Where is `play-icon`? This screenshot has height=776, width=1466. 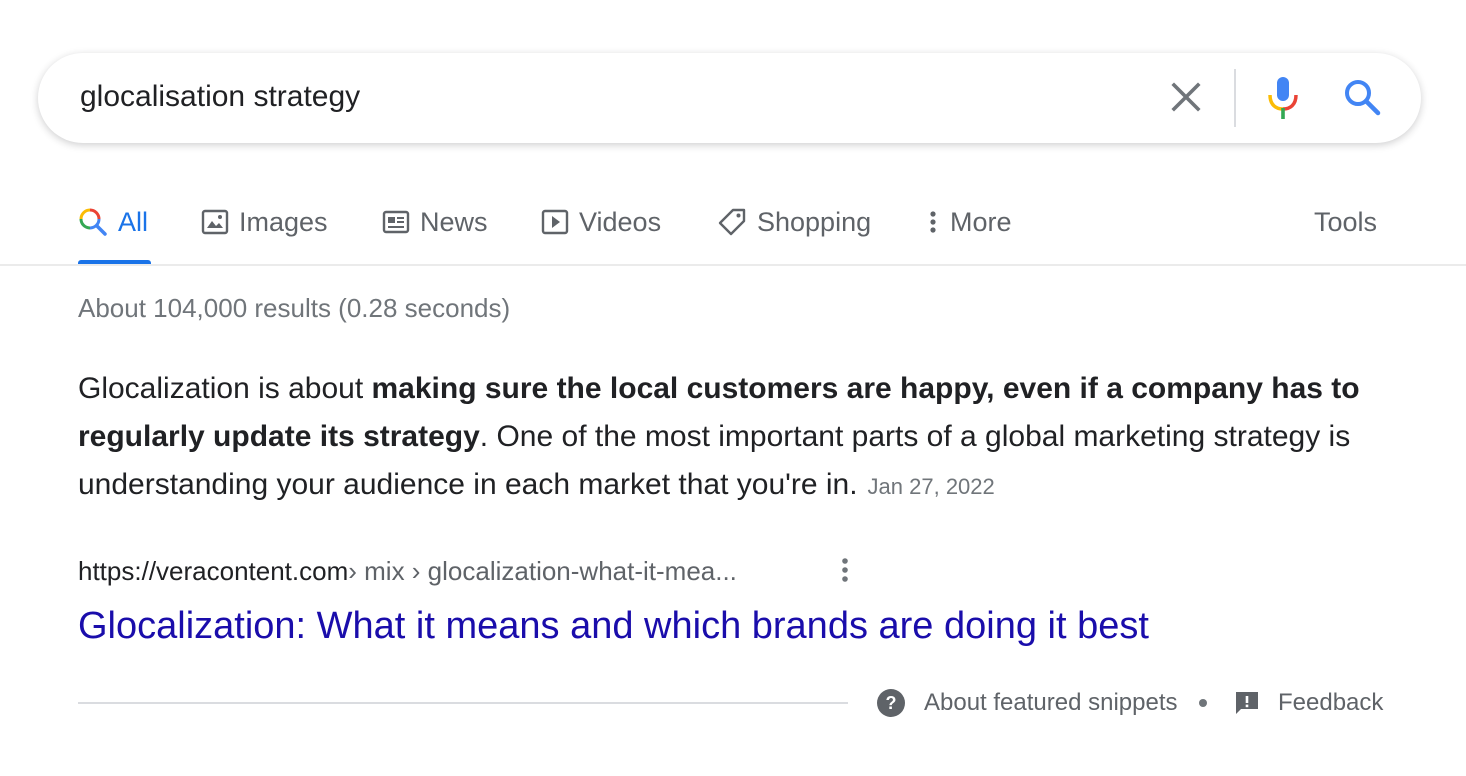
play-icon is located at coordinates (555, 222).